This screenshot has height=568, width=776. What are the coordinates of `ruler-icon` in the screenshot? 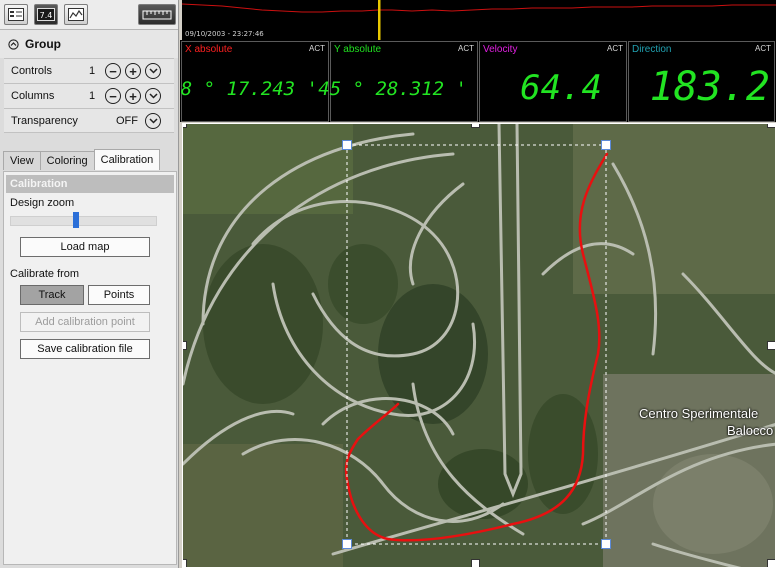 It's located at (157, 15).